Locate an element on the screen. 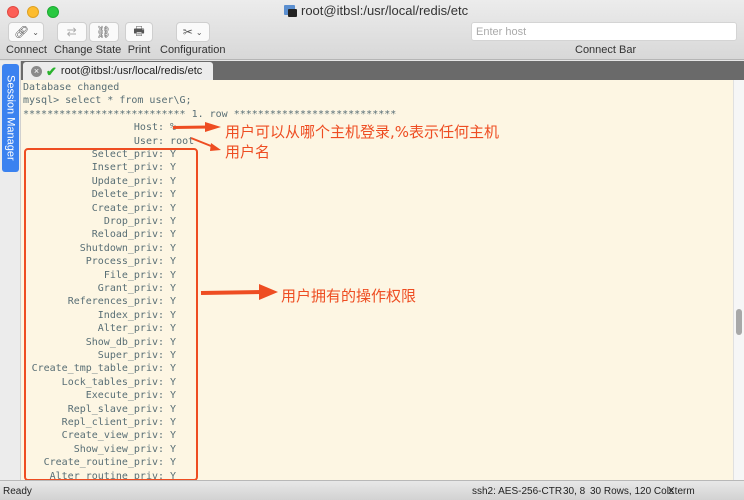 The image size is (744, 500). printer-icon: 🖶︎ is located at coordinates (139, 30).